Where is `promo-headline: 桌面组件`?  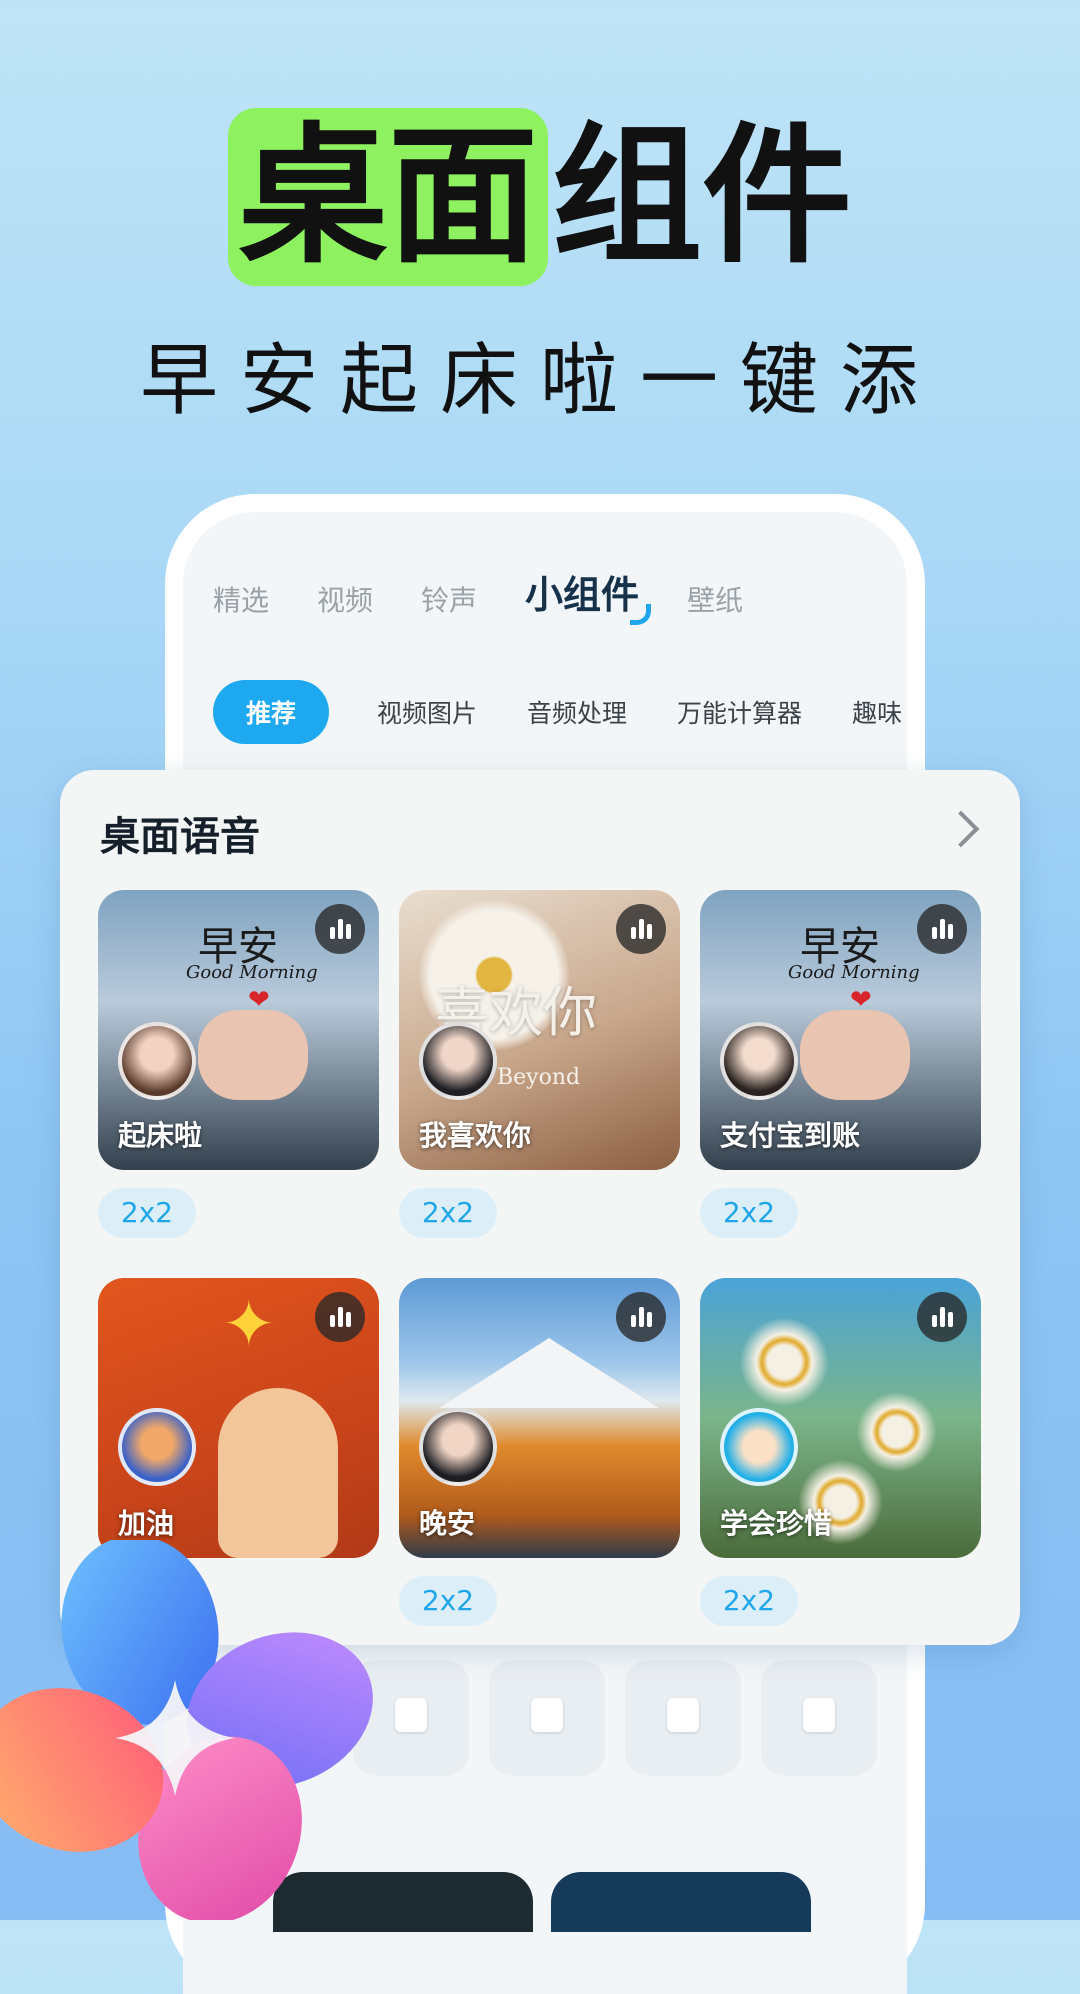 promo-headline: 桌面组件 is located at coordinates (540, 197).